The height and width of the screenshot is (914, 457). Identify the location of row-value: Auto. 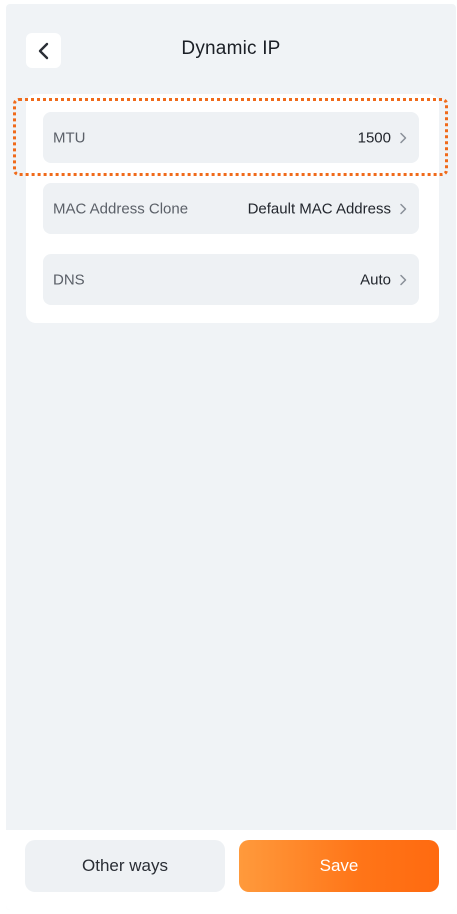
(375, 279).